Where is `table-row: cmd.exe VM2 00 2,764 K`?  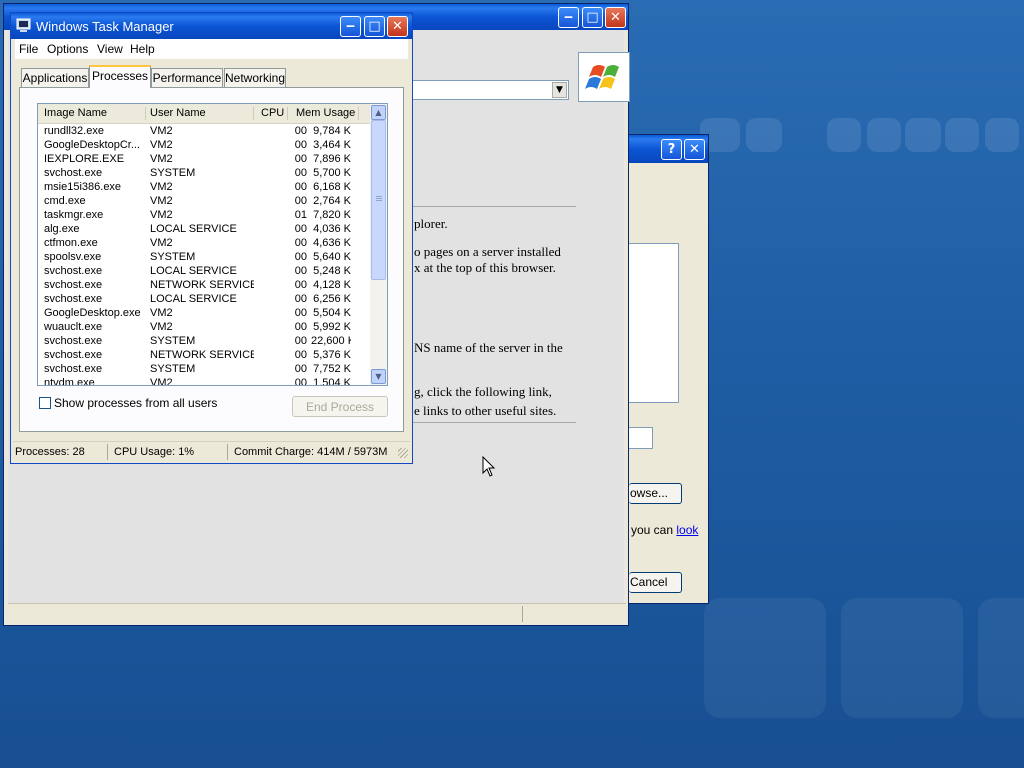
table-row: cmd.exe VM2 00 2,764 K is located at coordinates (204, 201).